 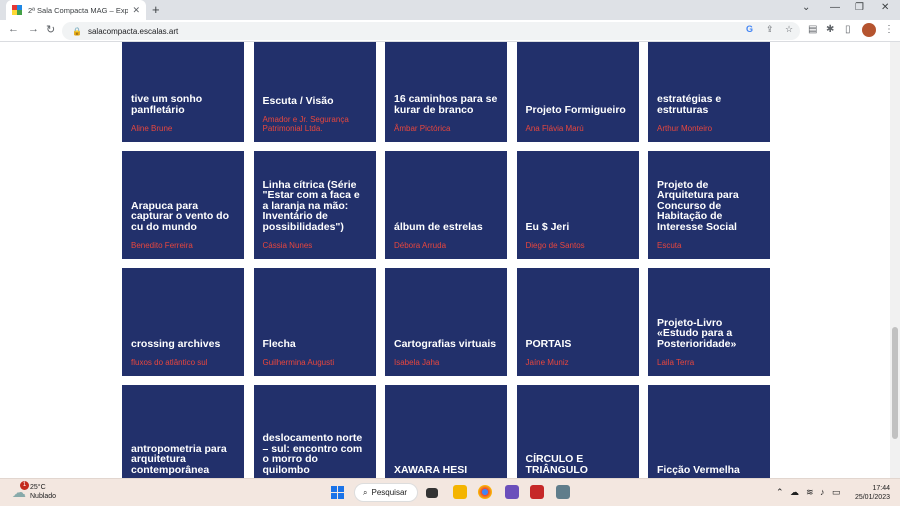 What do you see at coordinates (38, 487) in the screenshot?
I see `weather-temp: 25°C` at bounding box center [38, 487].